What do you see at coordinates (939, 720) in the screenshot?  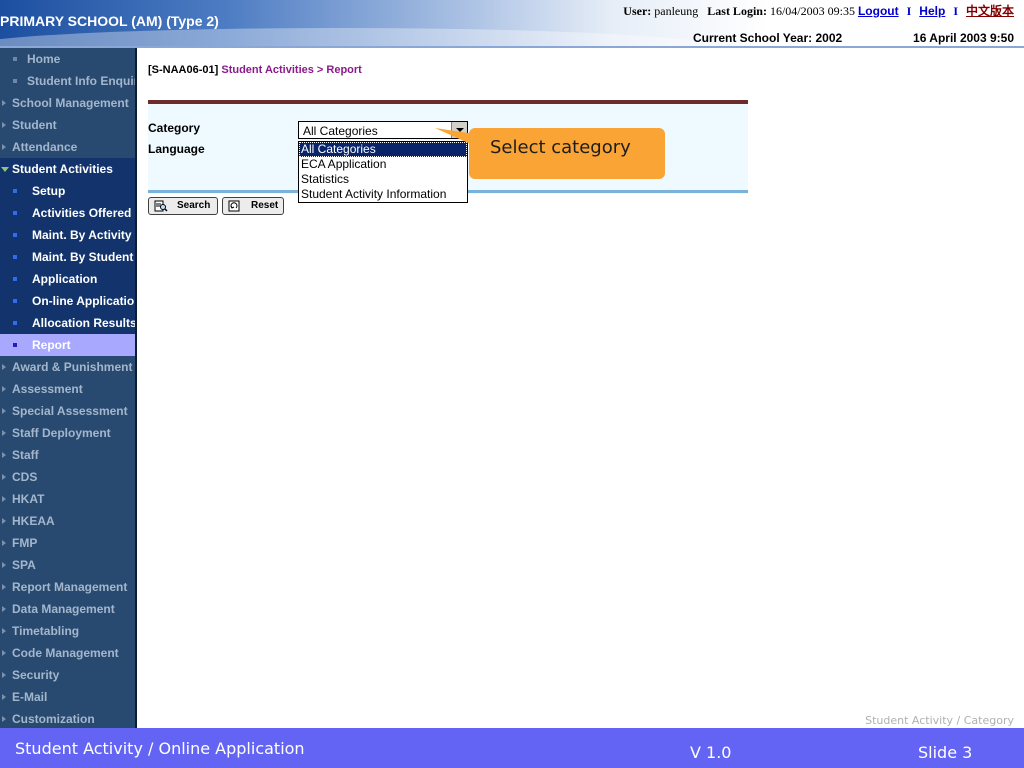 I see `slide-caption: Student Activity / Category` at bounding box center [939, 720].